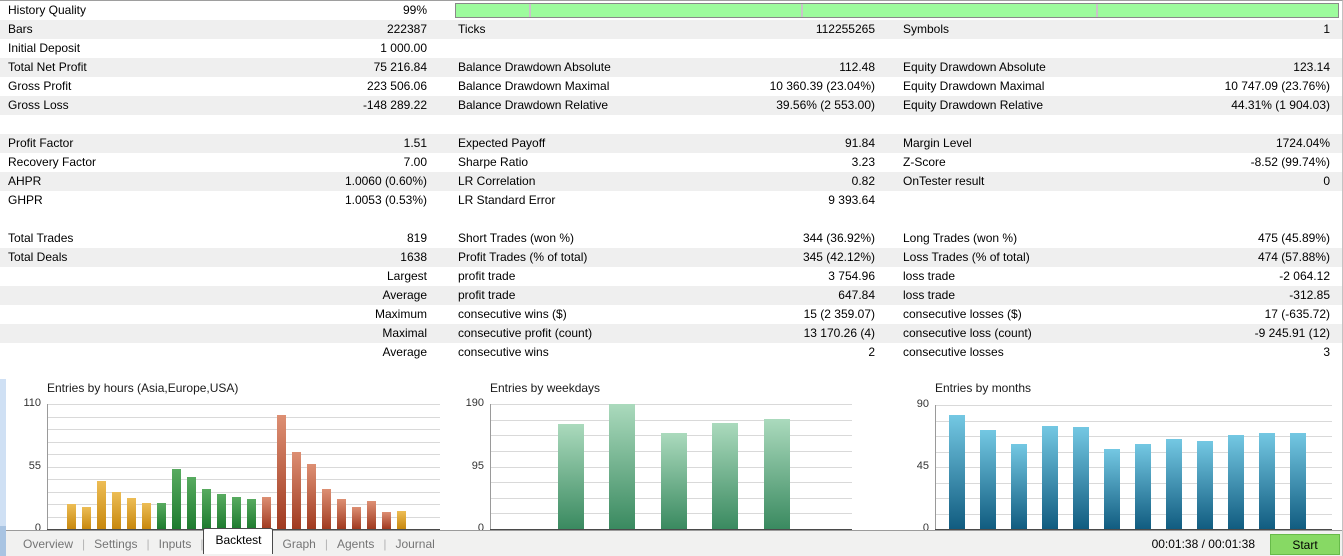 This screenshot has width=1343, height=556. I want to click on chart-title: Entries by weekdays, so click(545, 388).